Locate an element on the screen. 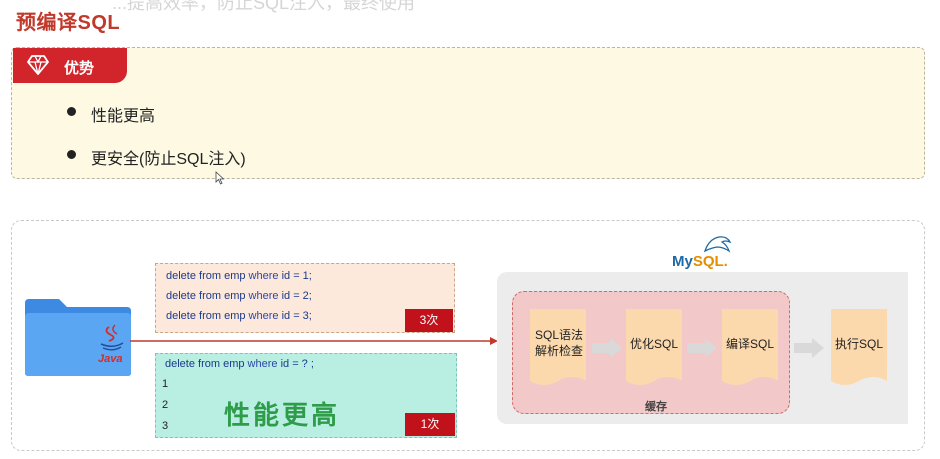  advantages-label: 优势 is located at coordinates (79, 68).